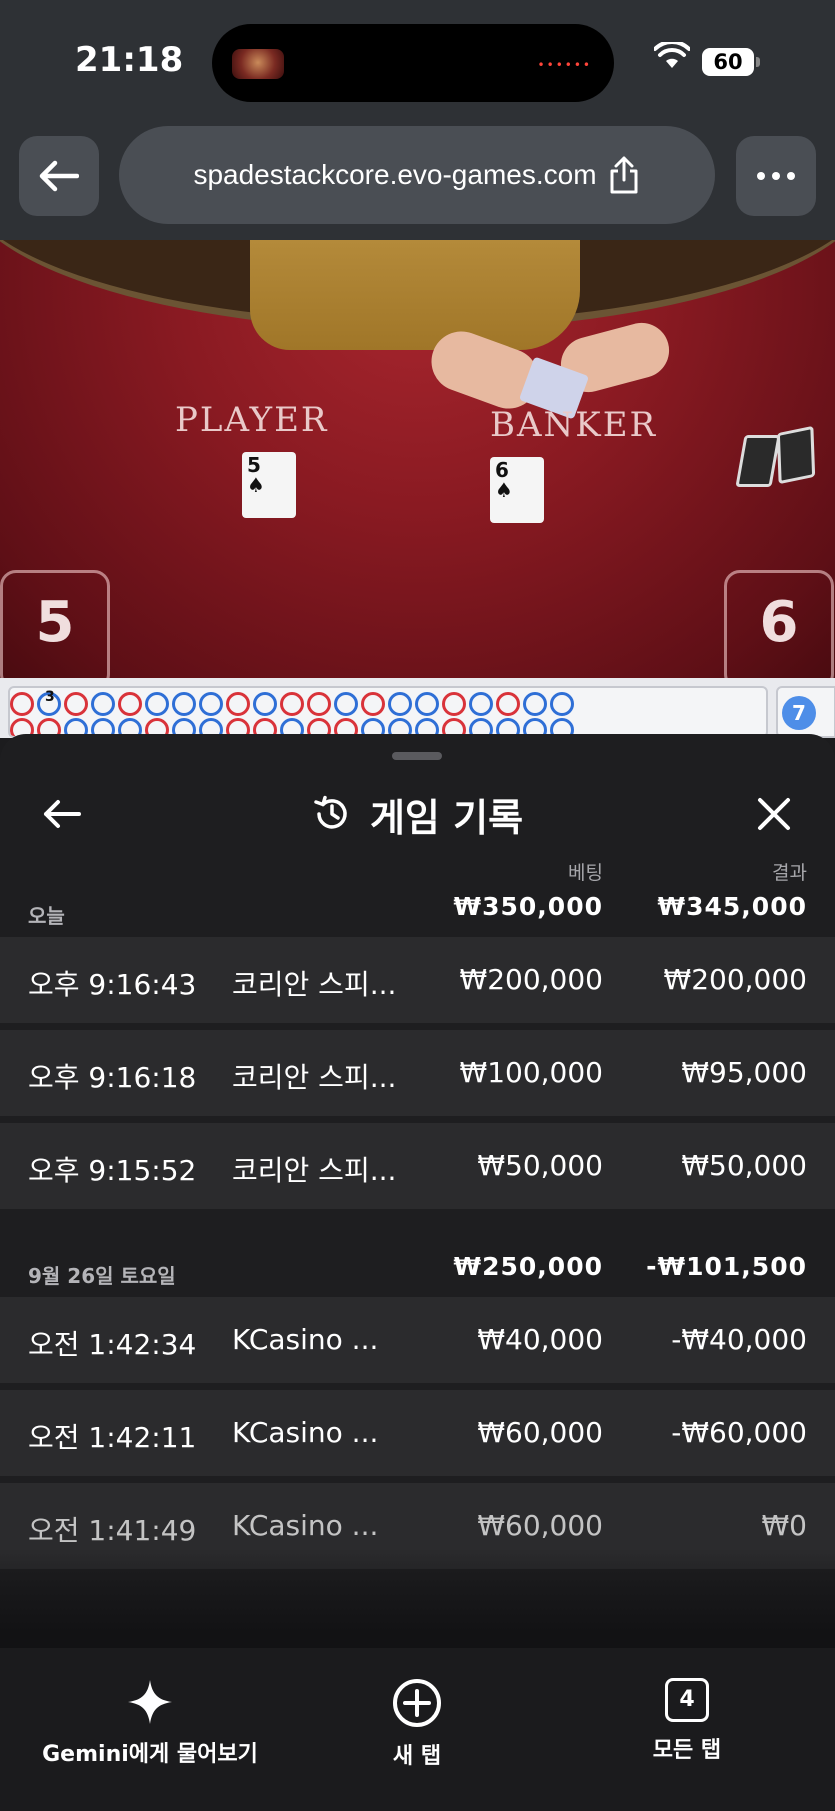 The height and width of the screenshot is (1811, 835). I want to click on plus-circle-icon, so click(417, 1703).